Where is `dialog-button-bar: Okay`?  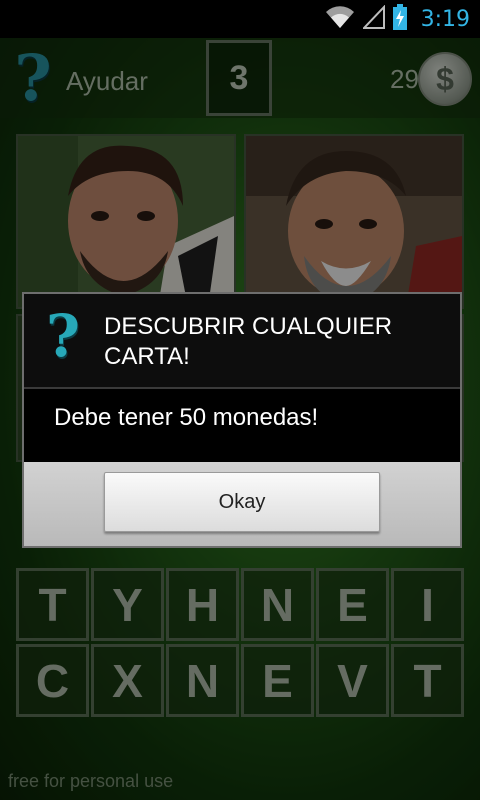
dialog-button-bar: Okay is located at coordinates (242, 504).